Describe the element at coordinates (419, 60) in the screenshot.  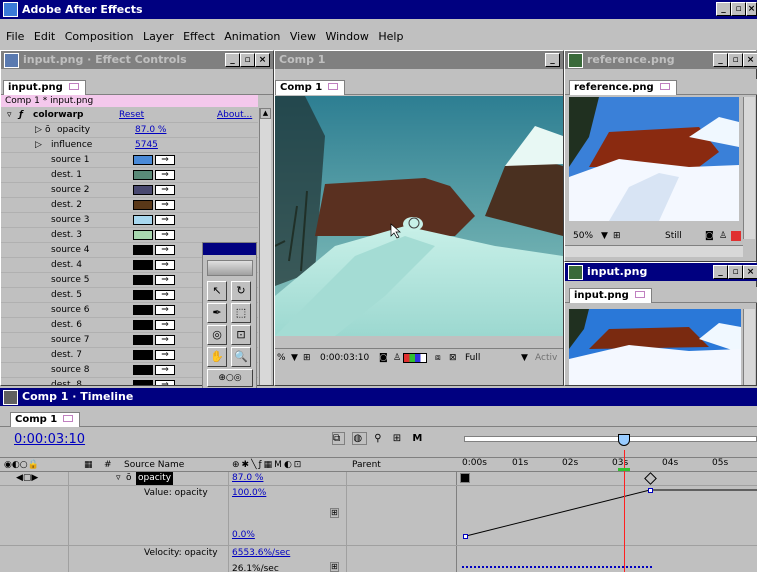
I see `comp-title-bar: Comp 1 _` at that location.